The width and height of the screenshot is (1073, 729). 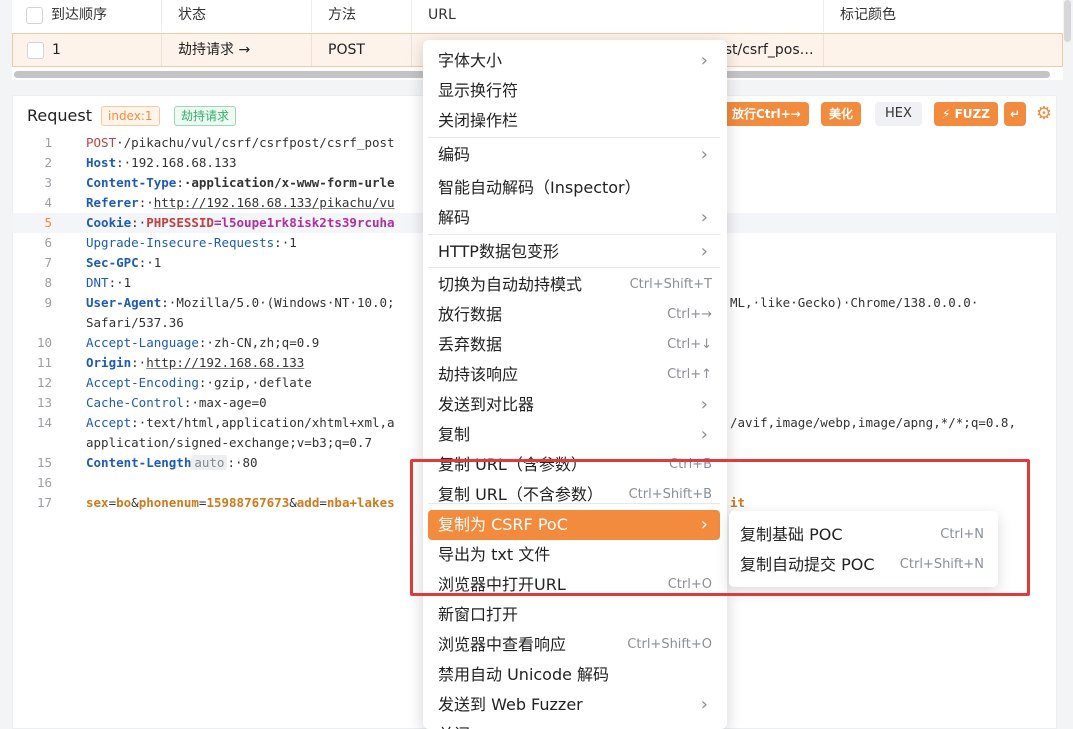 I want to click on code-line: Accept-Language:·zh-CN,zh;q=0.9, so click(x=203, y=342).